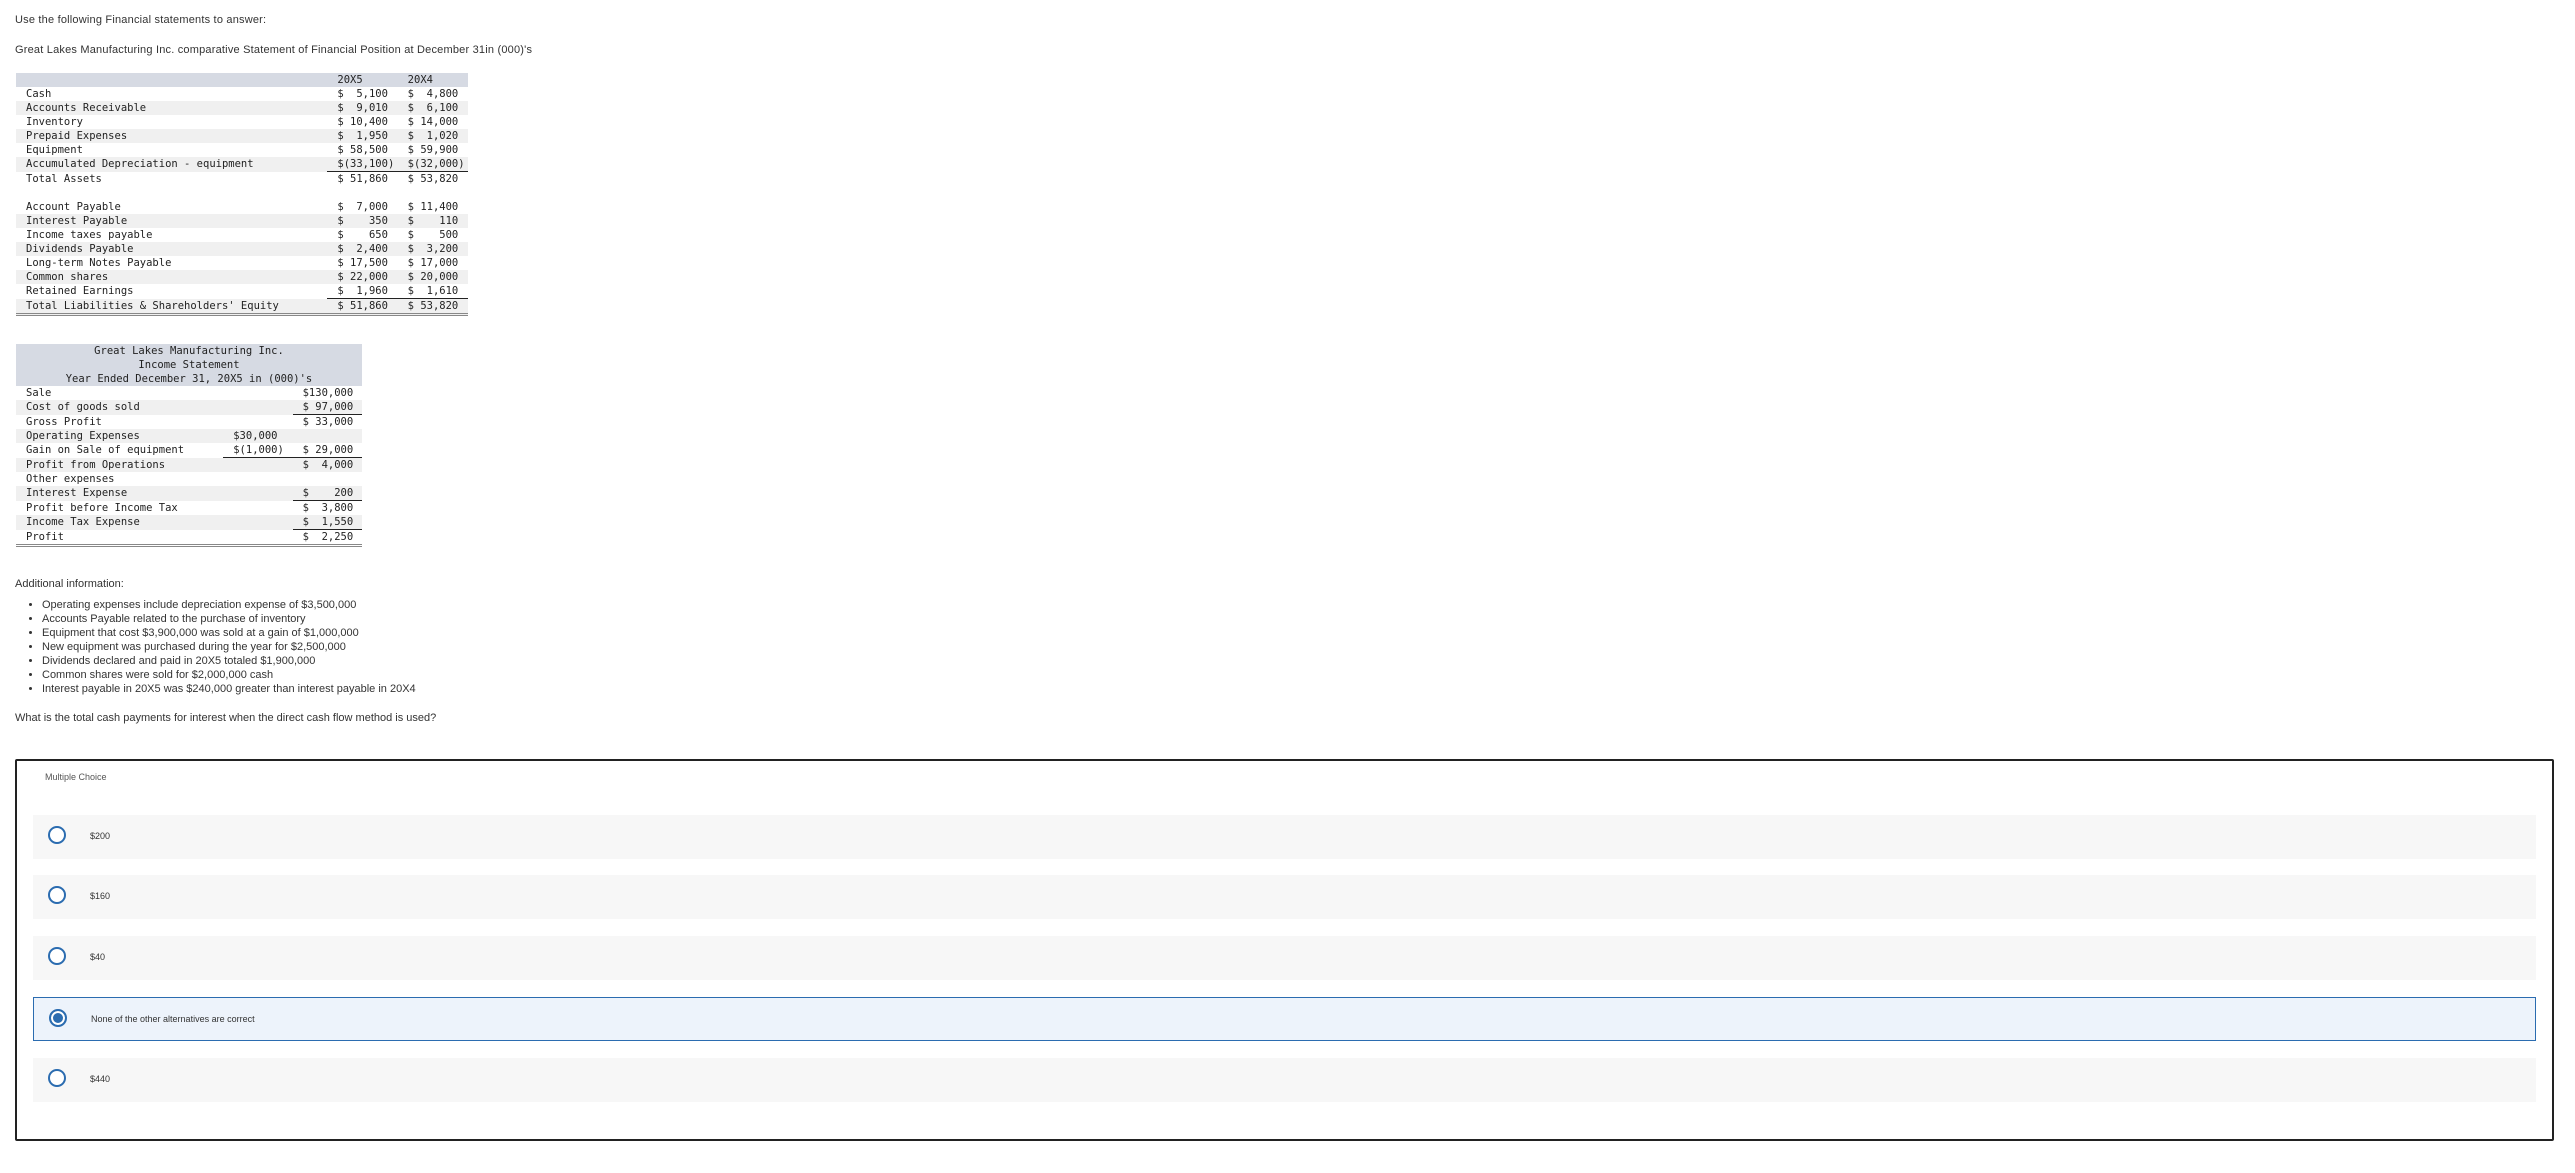 The width and height of the screenshot is (2575, 1173). What do you see at coordinates (1284, 837) in the screenshot?
I see `choice-option-1: $200` at bounding box center [1284, 837].